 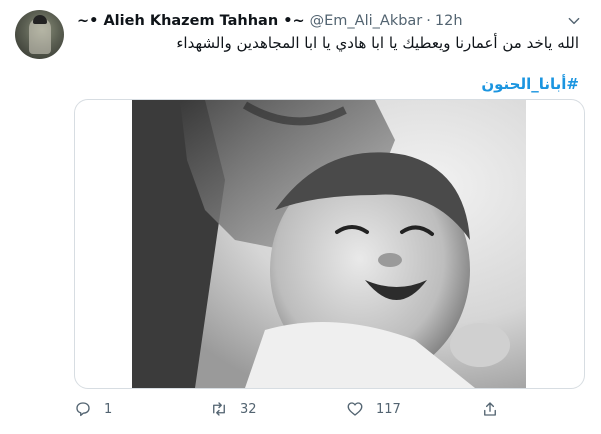 What do you see at coordinates (191, 21) in the screenshot?
I see `author-name: ~• Alieh Khazem Tahhan •~` at bounding box center [191, 21].